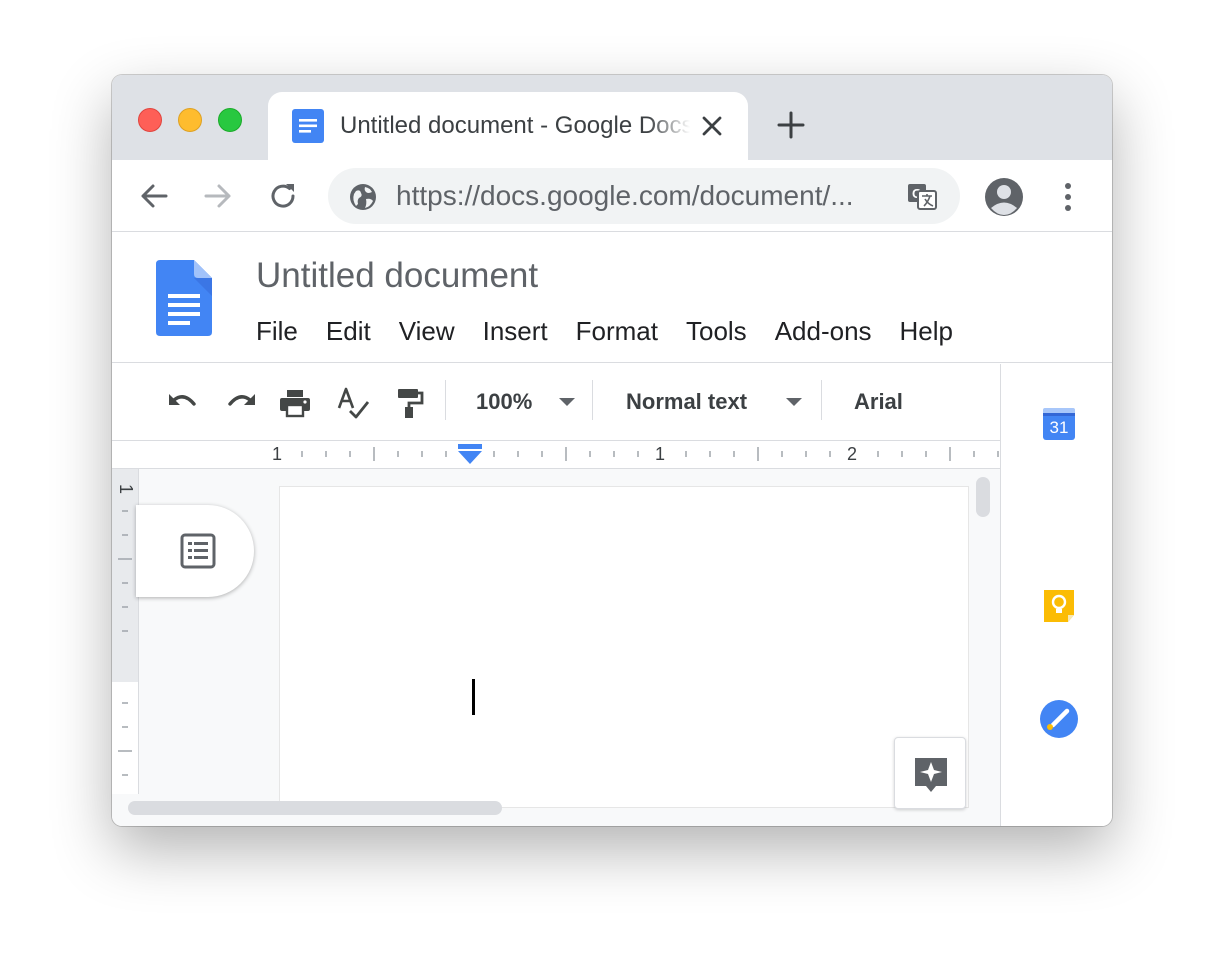  Describe the element at coordinates (926, 331) in the screenshot. I see `menu-help: Help` at that location.